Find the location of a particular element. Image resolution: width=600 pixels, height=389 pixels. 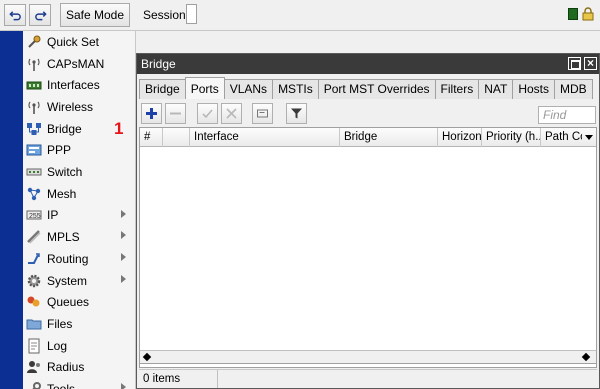

scroll-right-icon is located at coordinates (586, 357).